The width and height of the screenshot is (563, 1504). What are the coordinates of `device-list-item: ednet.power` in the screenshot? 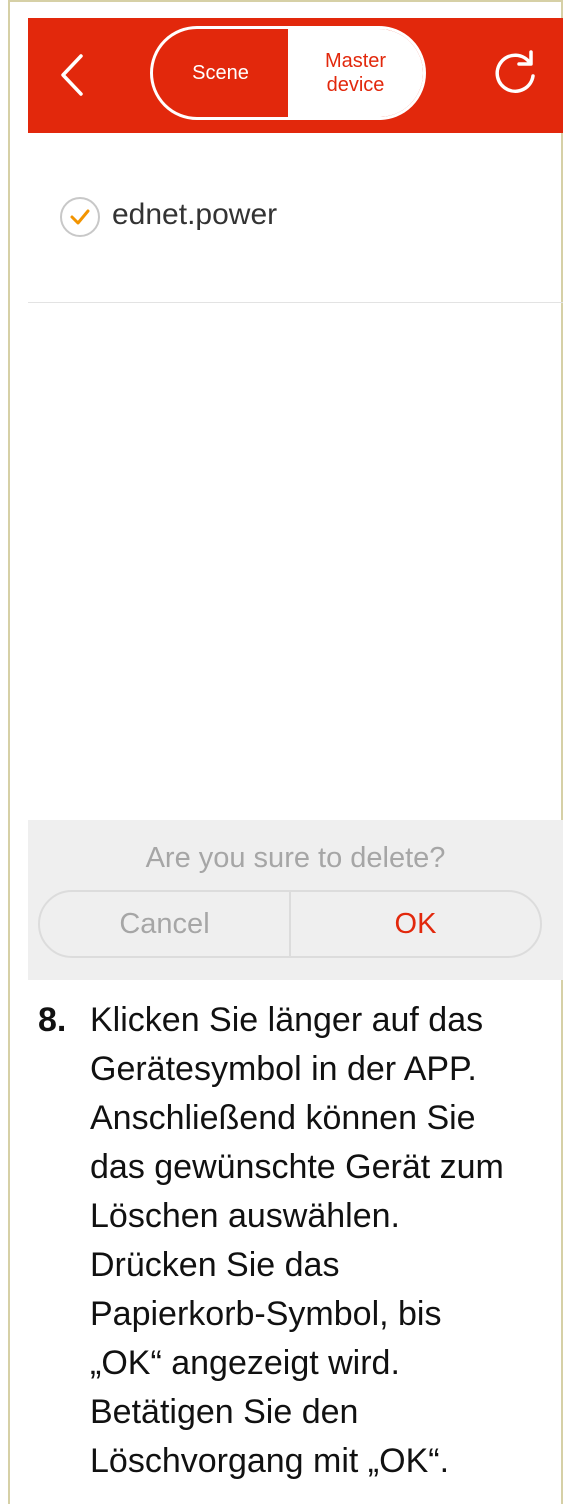 It's located at (295, 218).